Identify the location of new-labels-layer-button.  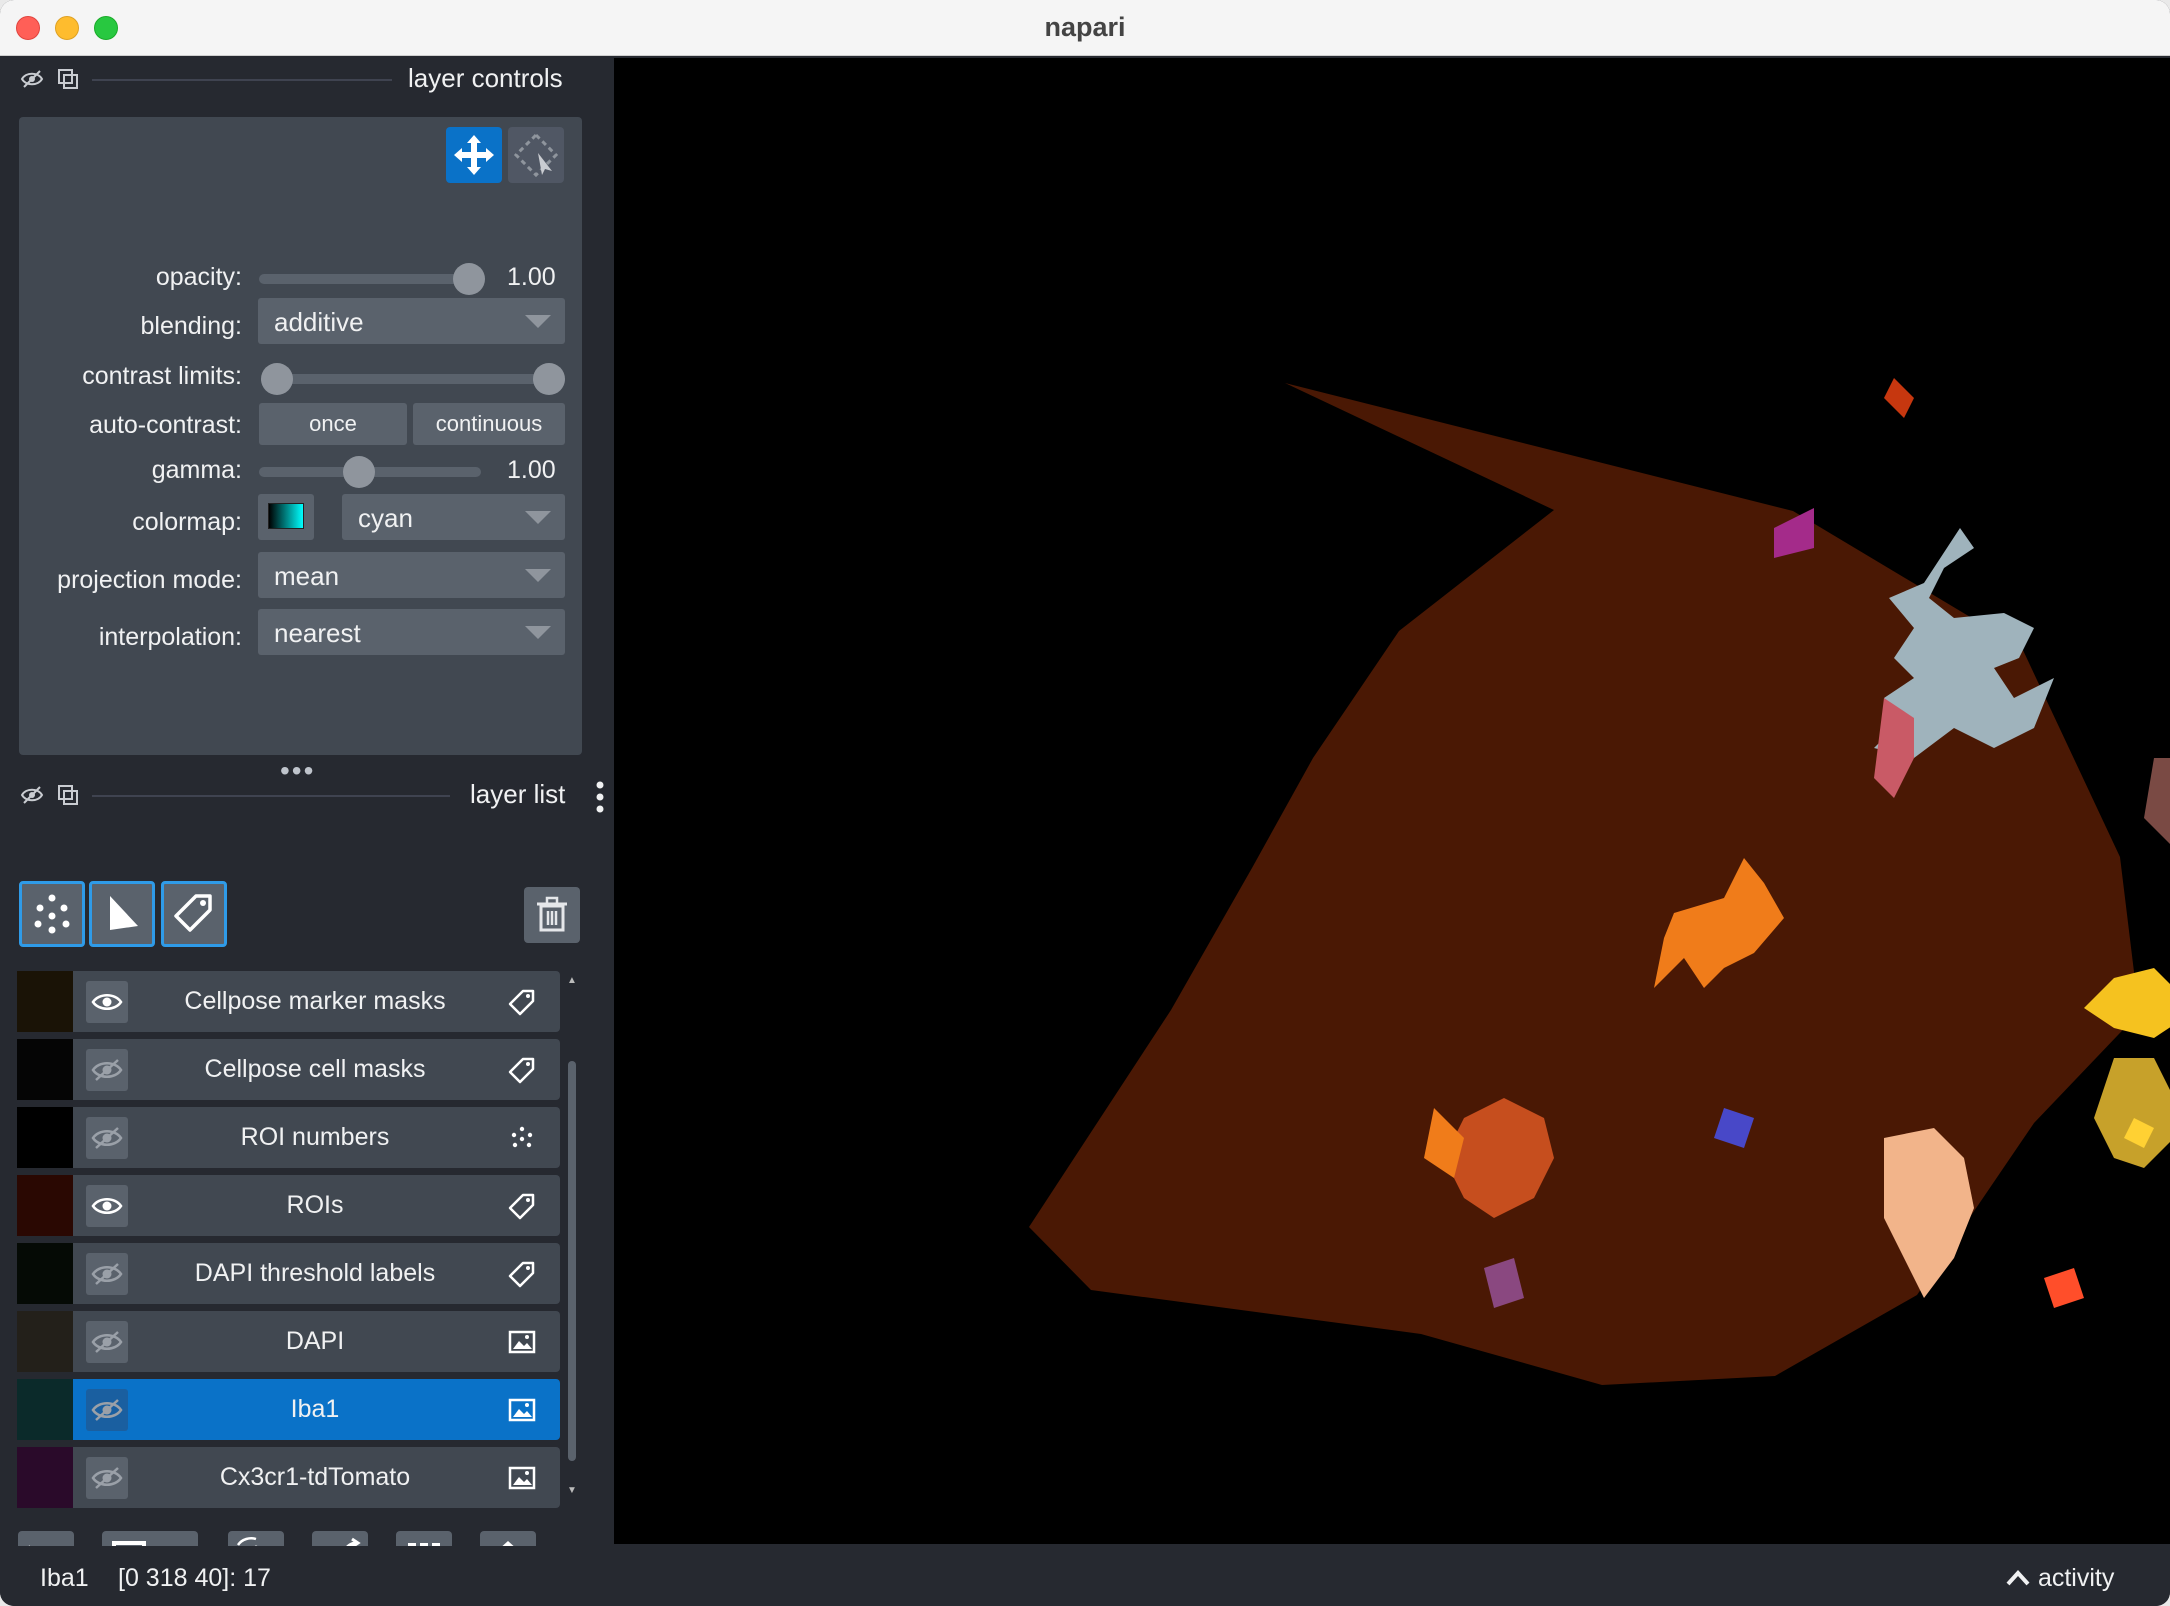
(194, 914).